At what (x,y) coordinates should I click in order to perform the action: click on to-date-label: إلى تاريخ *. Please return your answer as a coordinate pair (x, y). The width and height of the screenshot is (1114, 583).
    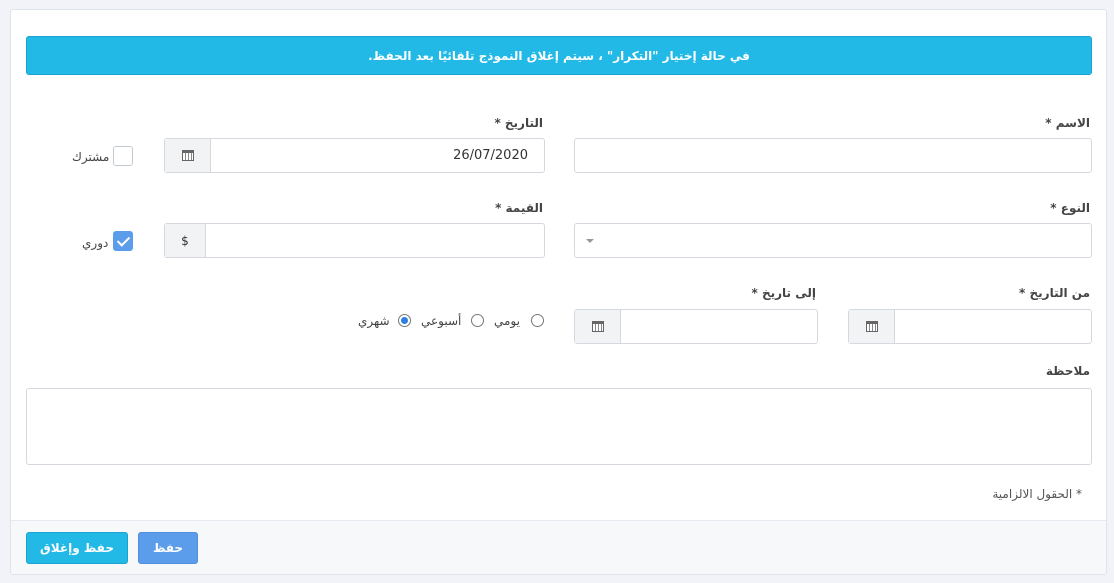
    Looking at the image, I should click on (783, 293).